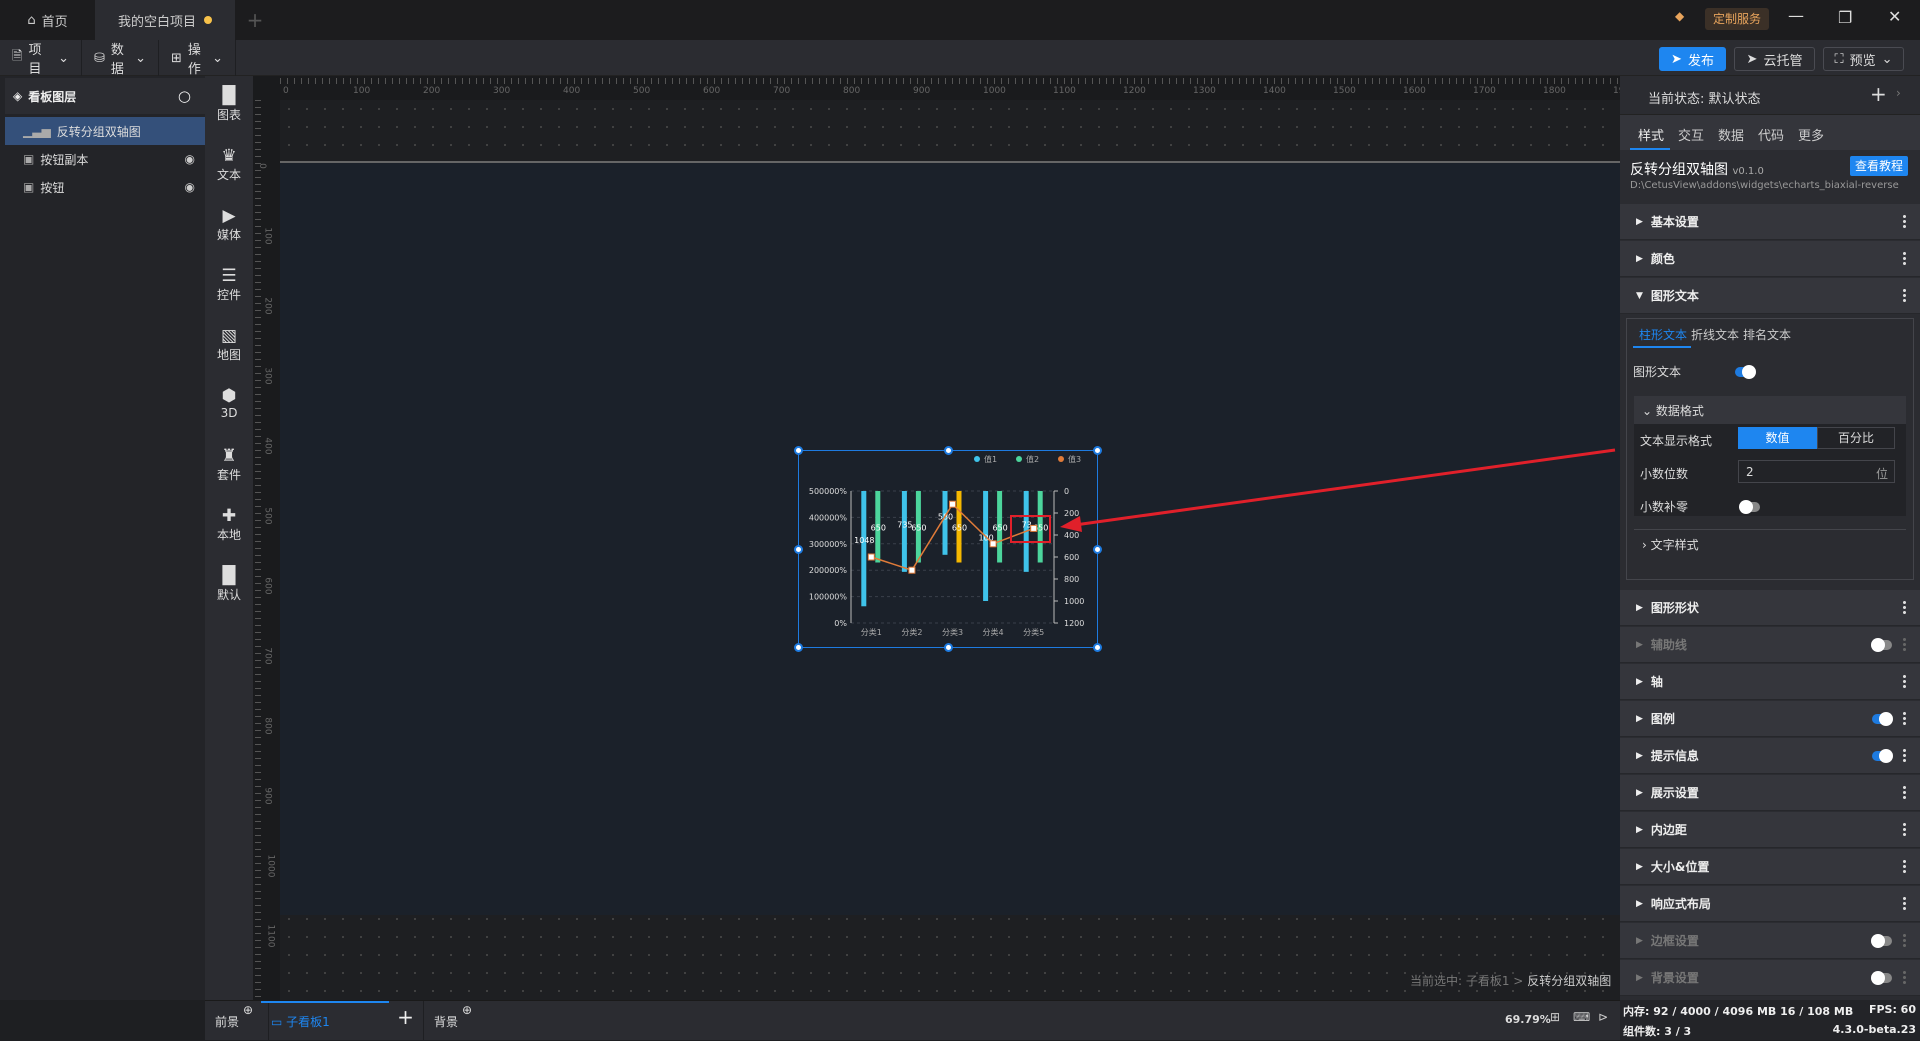 The height and width of the screenshot is (1041, 1920). I want to click on section-header: ▶ 大小&位置, so click(1770, 867).